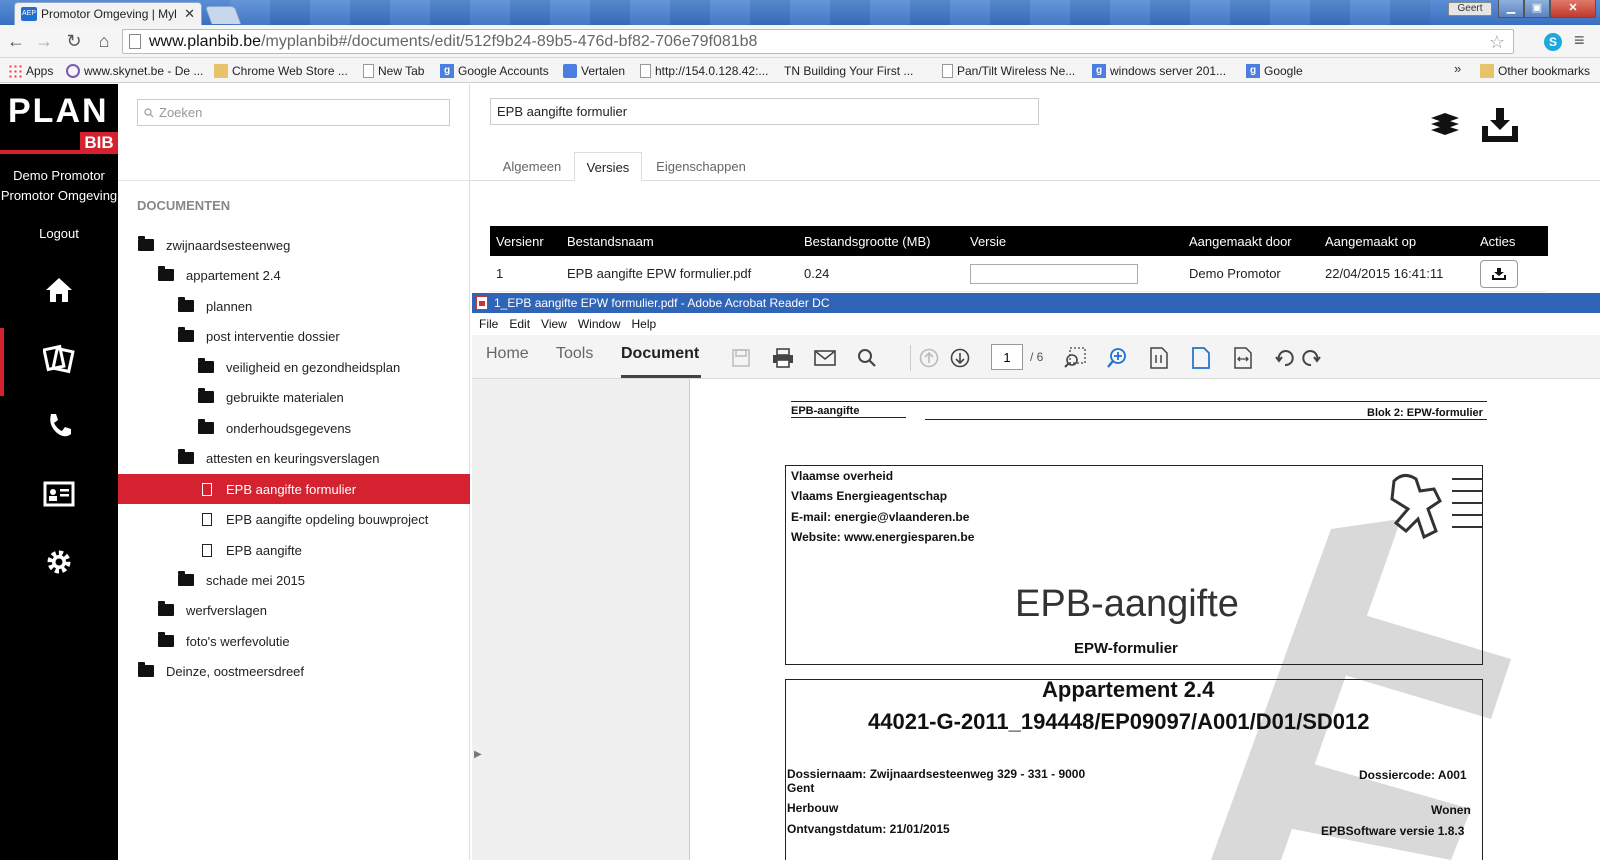 Image resolution: width=1600 pixels, height=860 pixels. What do you see at coordinates (960, 358) in the screenshot?
I see `next-page-icon` at bounding box center [960, 358].